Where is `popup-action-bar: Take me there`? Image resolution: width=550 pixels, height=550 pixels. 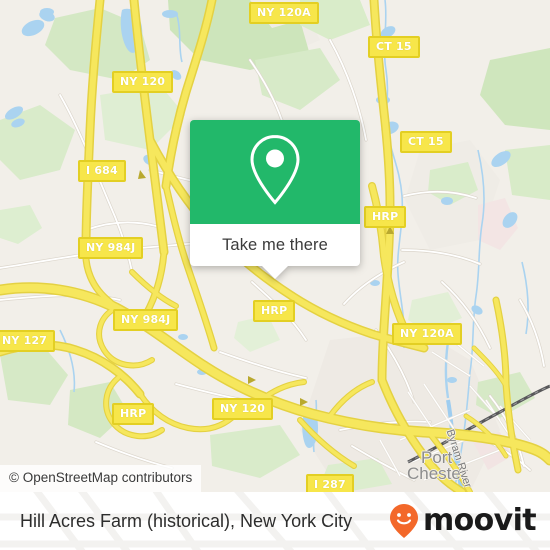 popup-action-bar: Take me there is located at coordinates (275, 251).